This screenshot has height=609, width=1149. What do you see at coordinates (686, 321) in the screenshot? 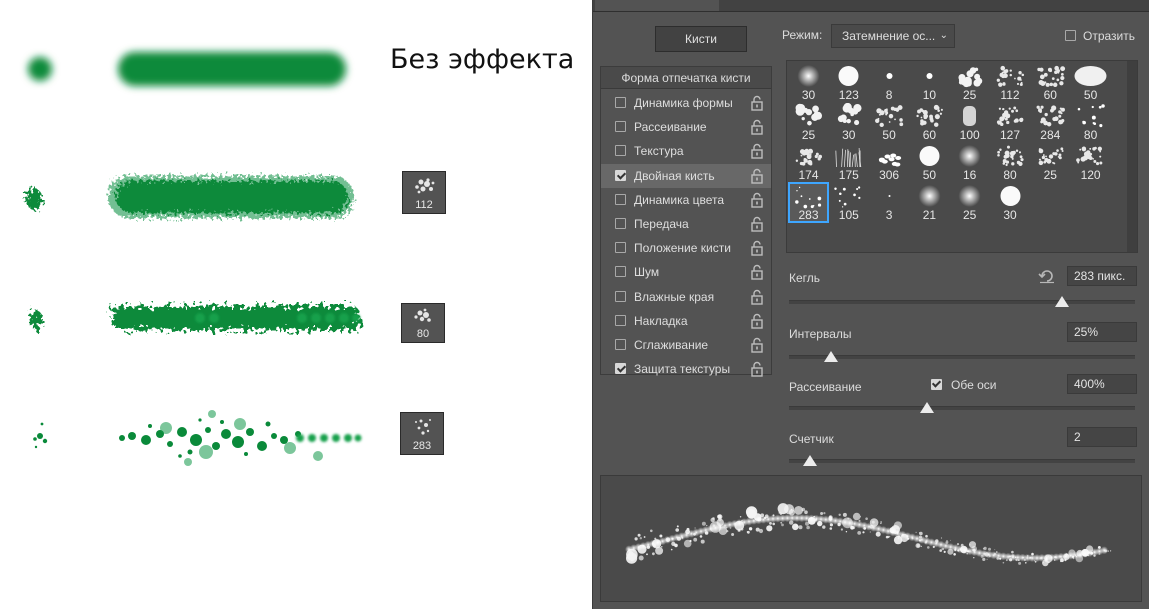
I see `brush-option-item: Накладка` at bounding box center [686, 321].